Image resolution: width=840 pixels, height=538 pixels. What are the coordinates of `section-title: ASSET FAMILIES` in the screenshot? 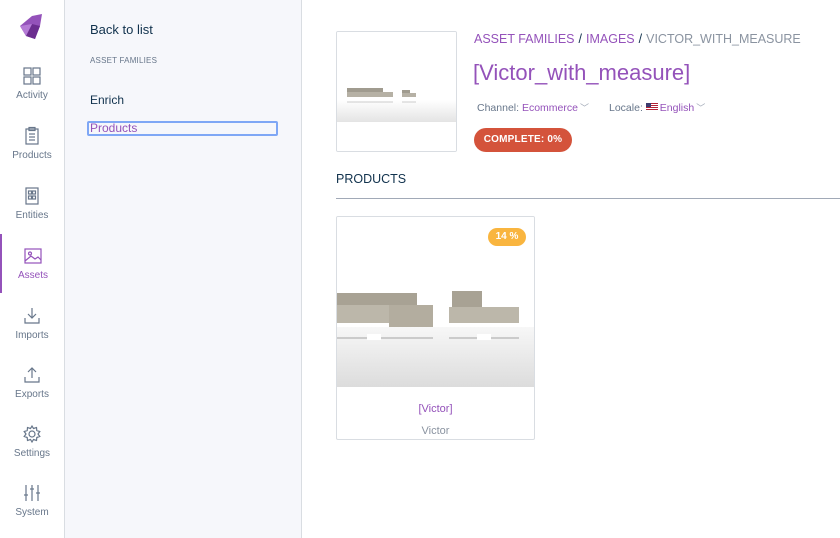 It's located at (124, 60).